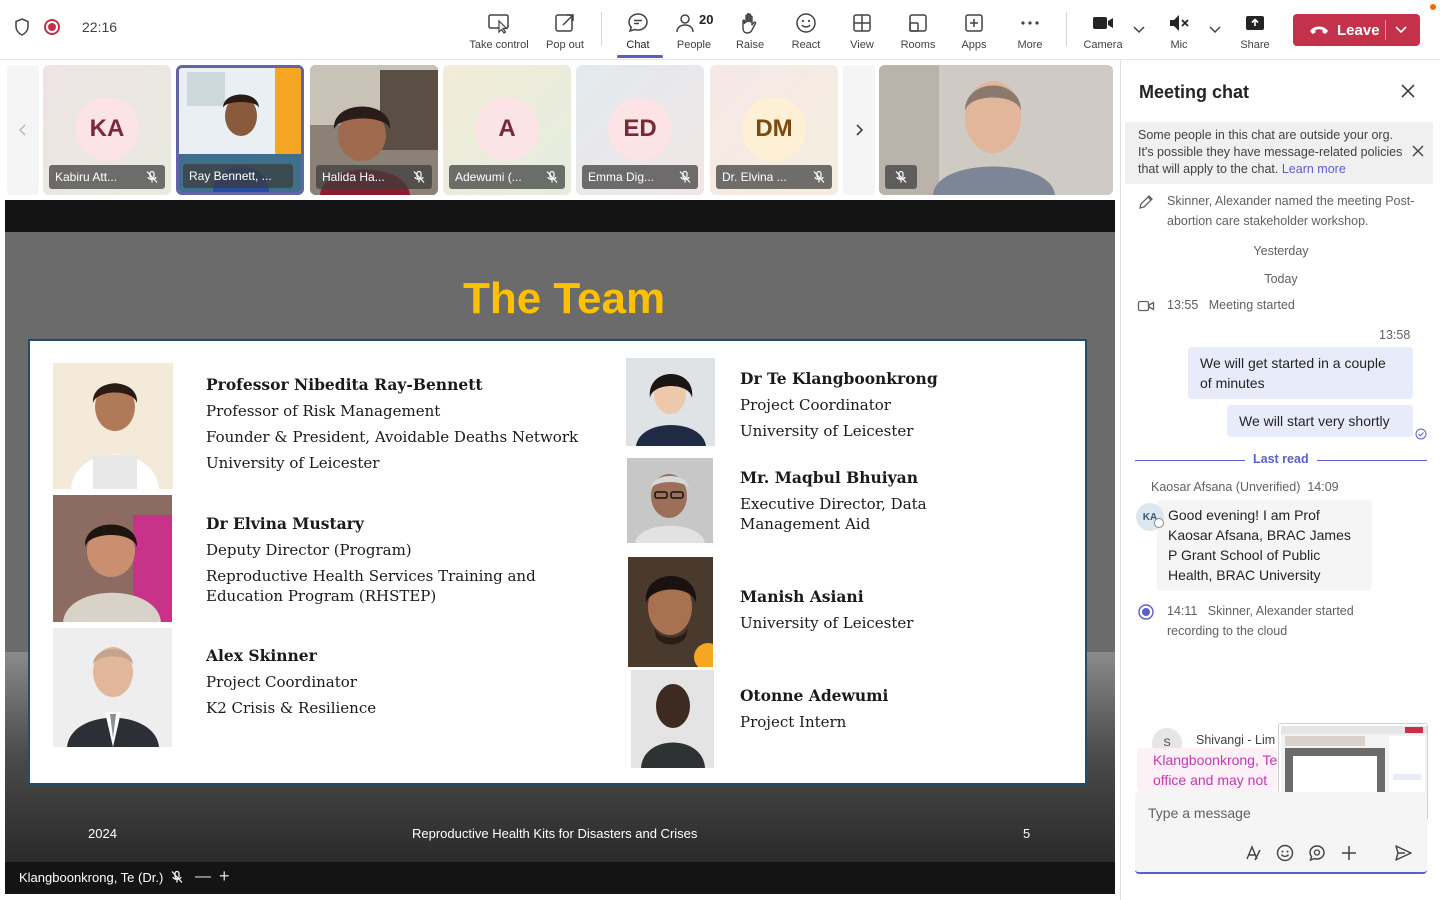  What do you see at coordinates (1146, 306) in the screenshot?
I see `video-camera-icon` at bounding box center [1146, 306].